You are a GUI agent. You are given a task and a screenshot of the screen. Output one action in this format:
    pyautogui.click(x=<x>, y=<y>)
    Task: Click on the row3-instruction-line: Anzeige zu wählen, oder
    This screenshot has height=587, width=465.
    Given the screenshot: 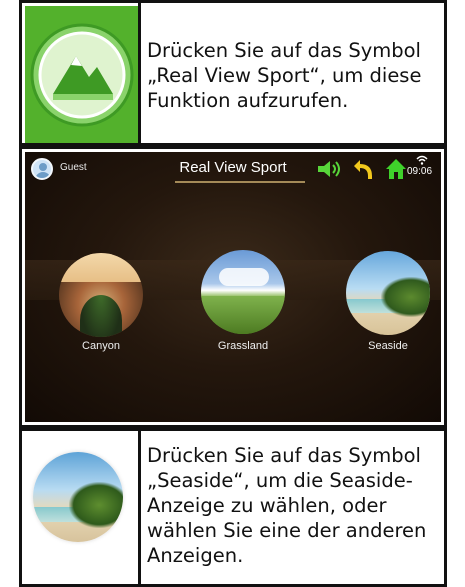 What is the action you would take?
    pyautogui.click(x=267, y=505)
    